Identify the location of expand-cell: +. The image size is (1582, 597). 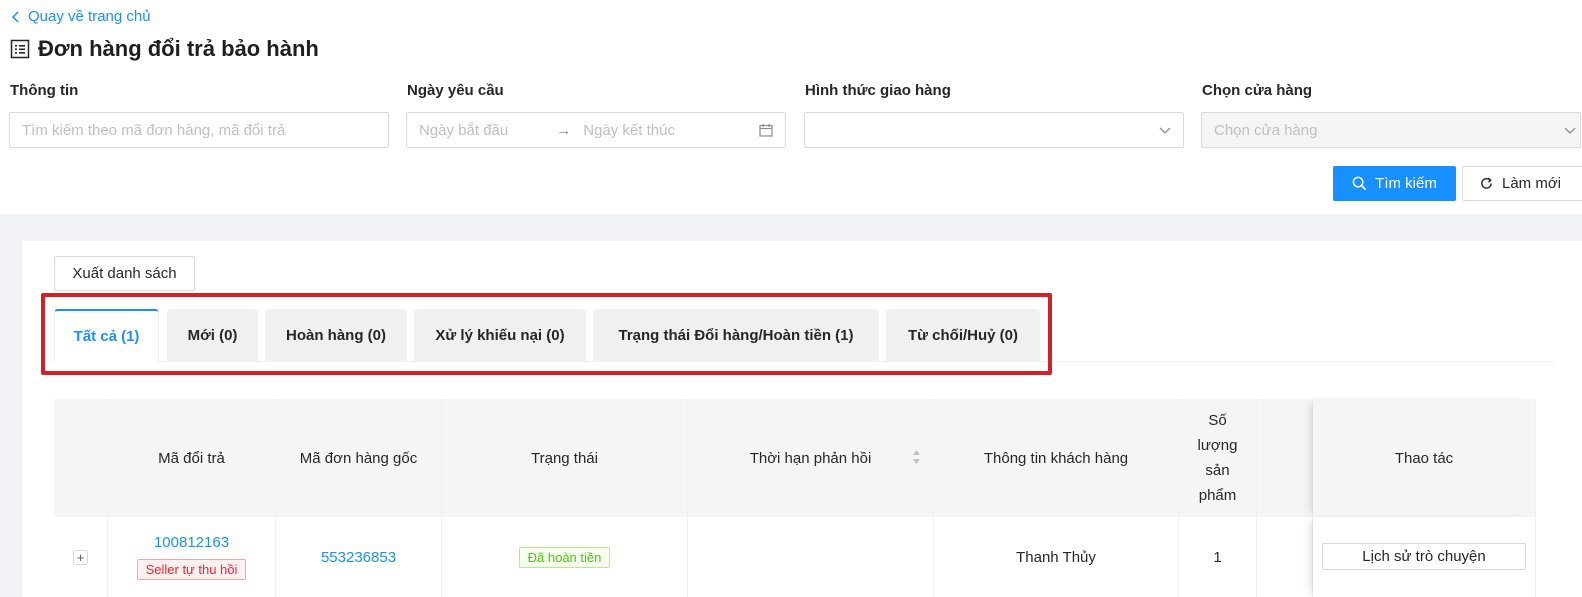
(81, 557).